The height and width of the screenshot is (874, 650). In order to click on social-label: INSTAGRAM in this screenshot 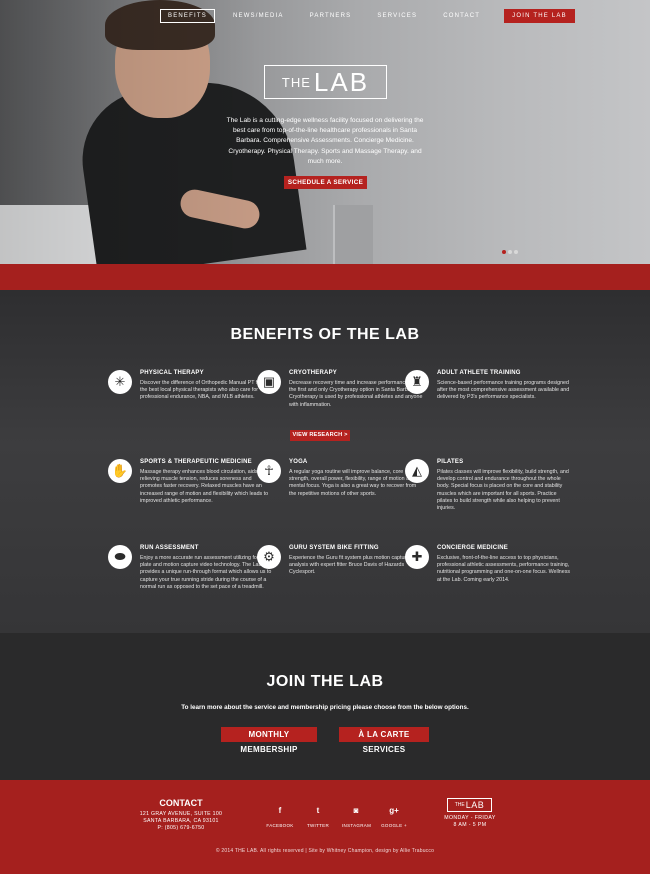, I will do `click(357, 825)`.